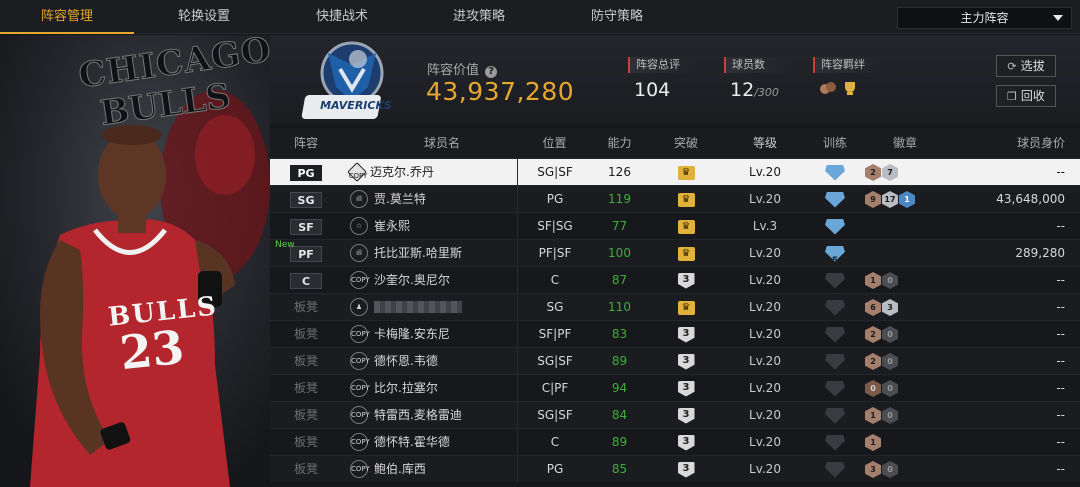  Describe the element at coordinates (905, 442) in the screenshot. I see `badge-list: 1` at that location.